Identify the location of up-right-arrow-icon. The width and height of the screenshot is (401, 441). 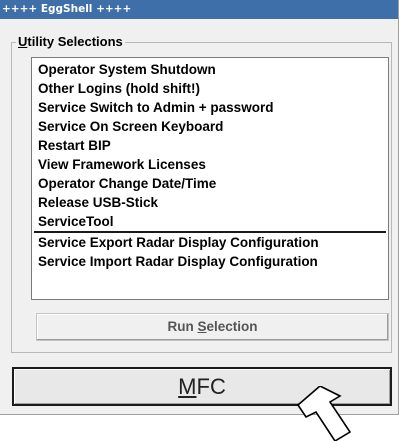
(324, 413).